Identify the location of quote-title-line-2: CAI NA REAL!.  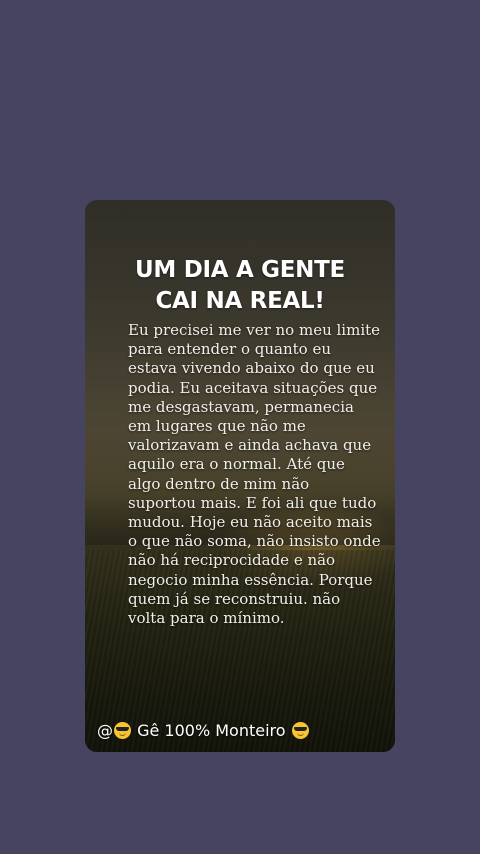
(240, 301).